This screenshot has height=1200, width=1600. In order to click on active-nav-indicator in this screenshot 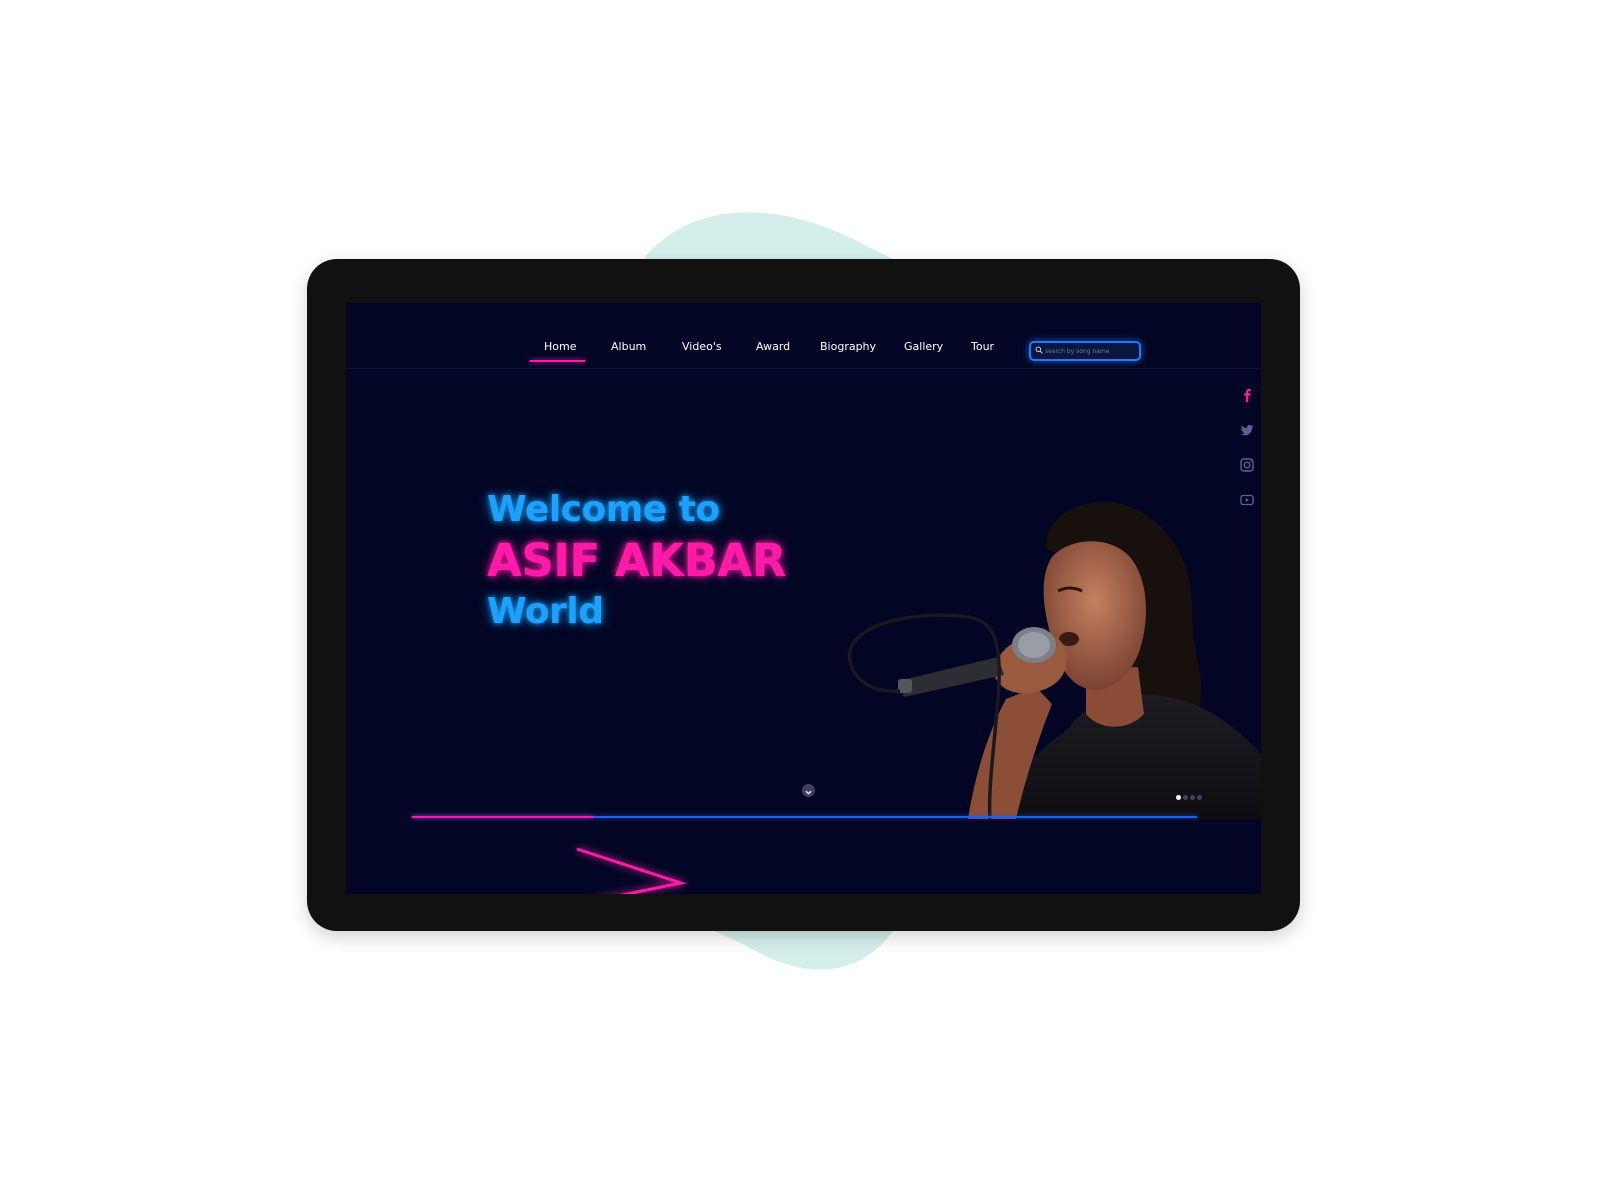, I will do `click(557, 361)`.